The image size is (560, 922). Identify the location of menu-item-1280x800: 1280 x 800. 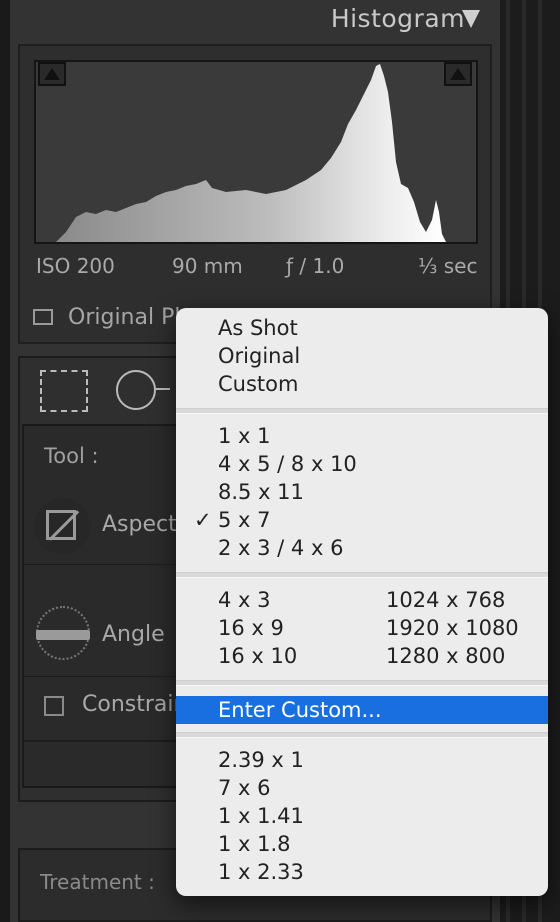
(445, 656).